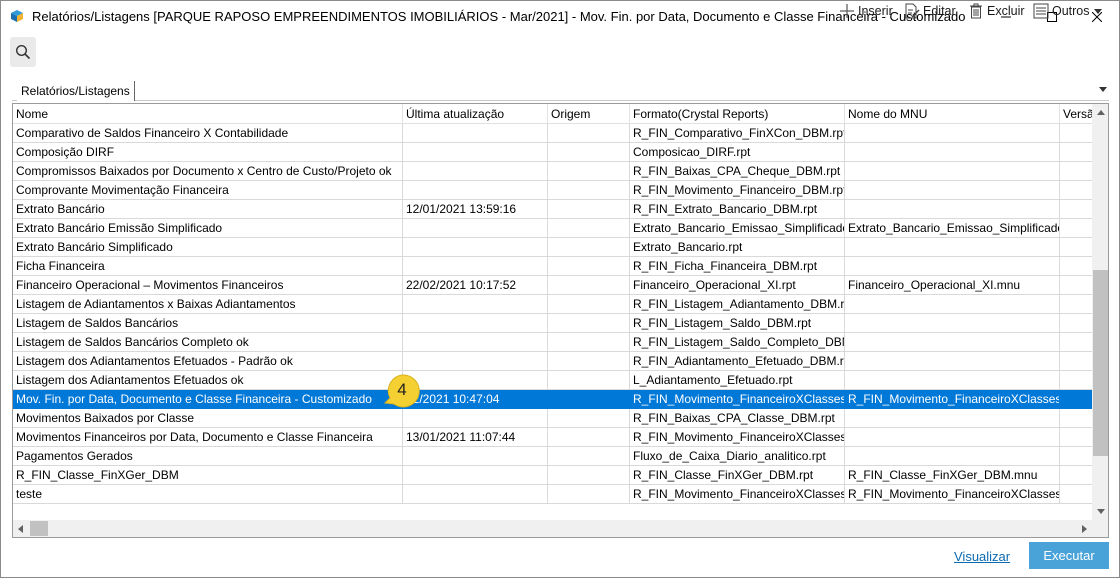 The width and height of the screenshot is (1120, 578). I want to click on cell-ultima-atualizacao: 13/01/2021 11:07:44, so click(475, 437).